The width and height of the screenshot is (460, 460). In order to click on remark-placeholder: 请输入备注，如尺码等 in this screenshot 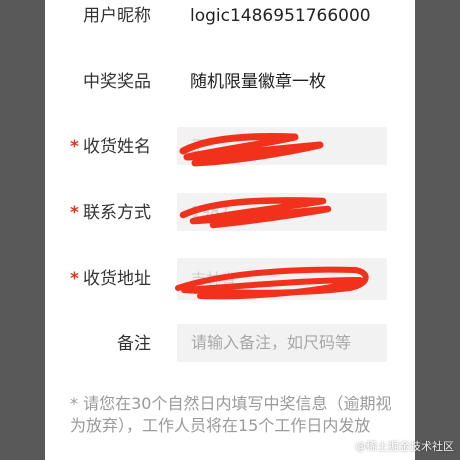, I will do `click(271, 342)`.